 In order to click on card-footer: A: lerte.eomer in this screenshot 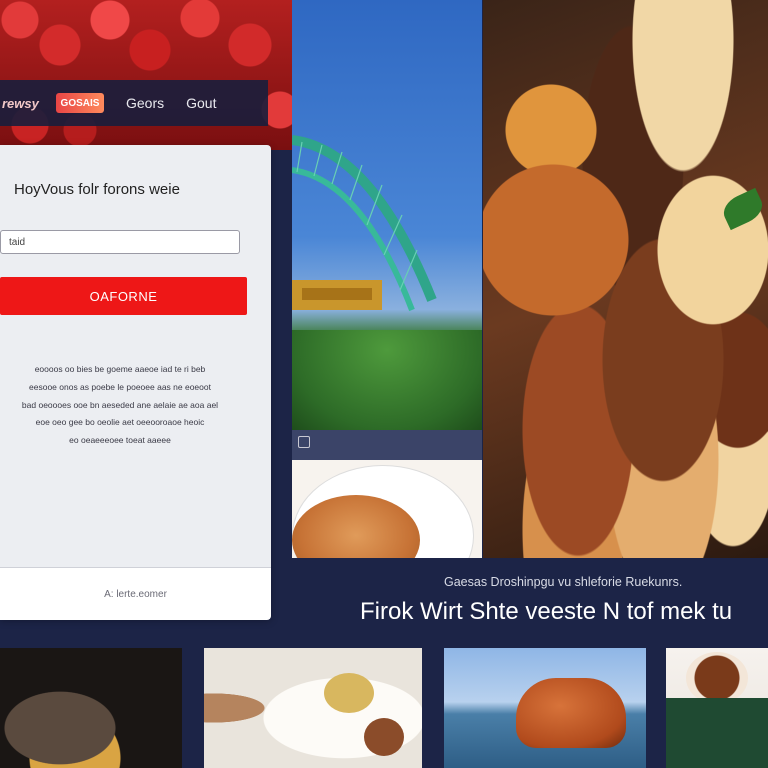, I will do `click(135, 593)`.